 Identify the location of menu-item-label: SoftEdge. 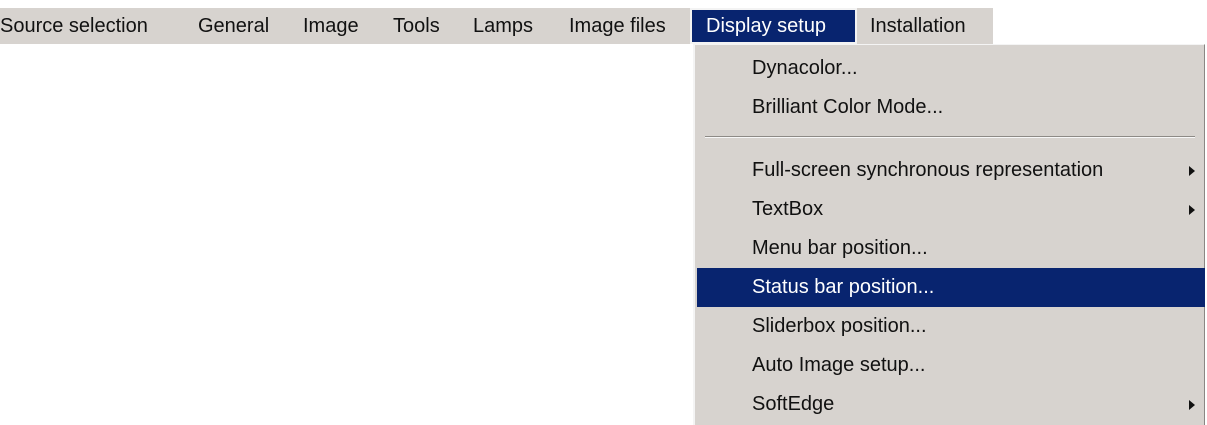
(793, 404).